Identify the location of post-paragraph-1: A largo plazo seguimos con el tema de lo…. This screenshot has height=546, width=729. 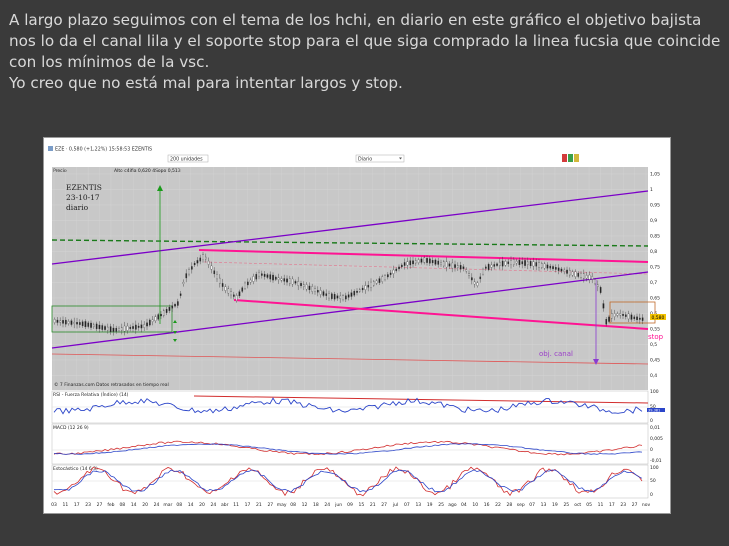
(365, 41).